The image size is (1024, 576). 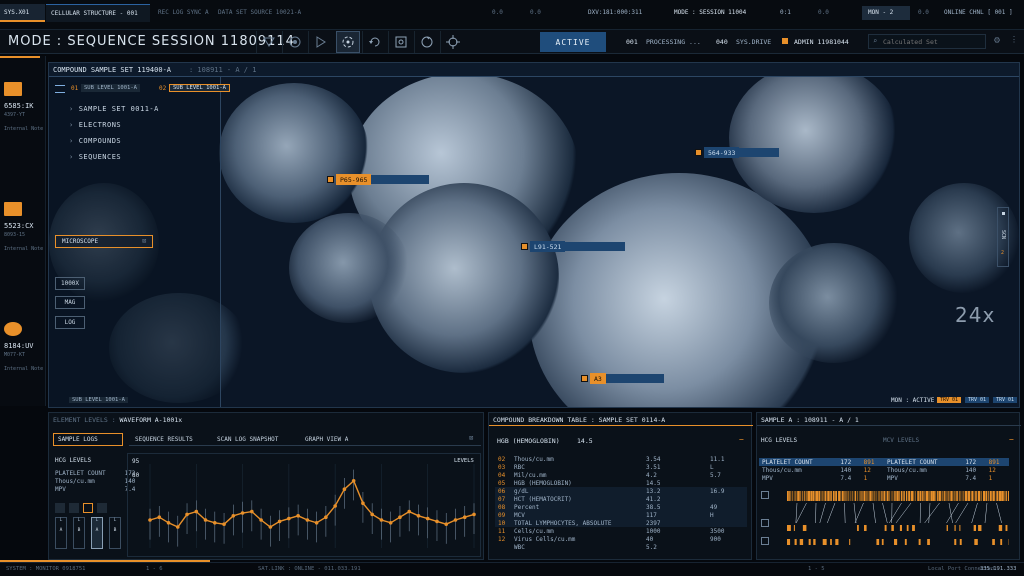 What do you see at coordinates (621, 523) in the screenshot?
I see `table-row: 10 TOTAL LYMPHOCYTES, ABSOLUTE 2397` at bounding box center [621, 523].